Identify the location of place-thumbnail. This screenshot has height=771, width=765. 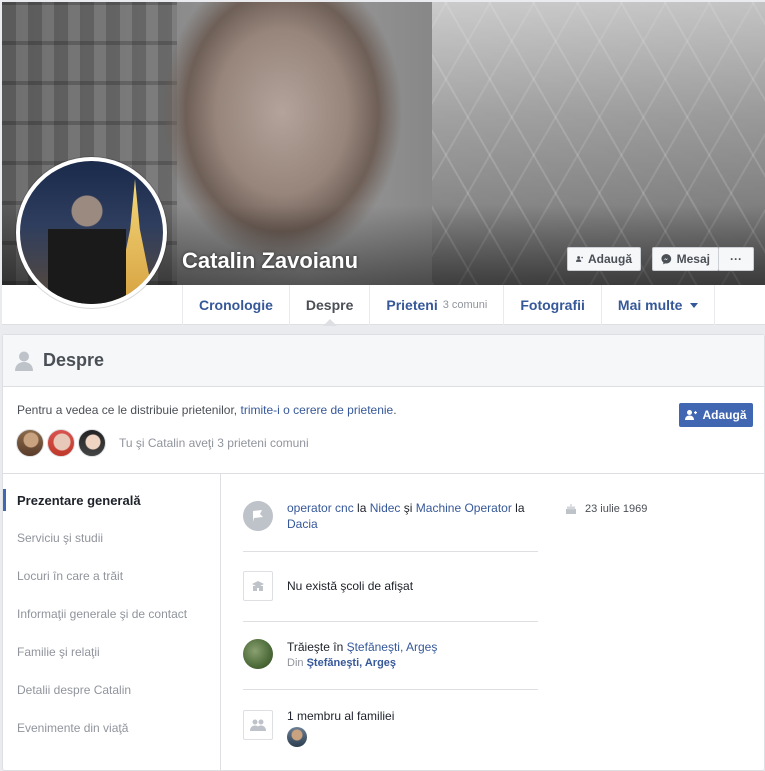
(258, 654).